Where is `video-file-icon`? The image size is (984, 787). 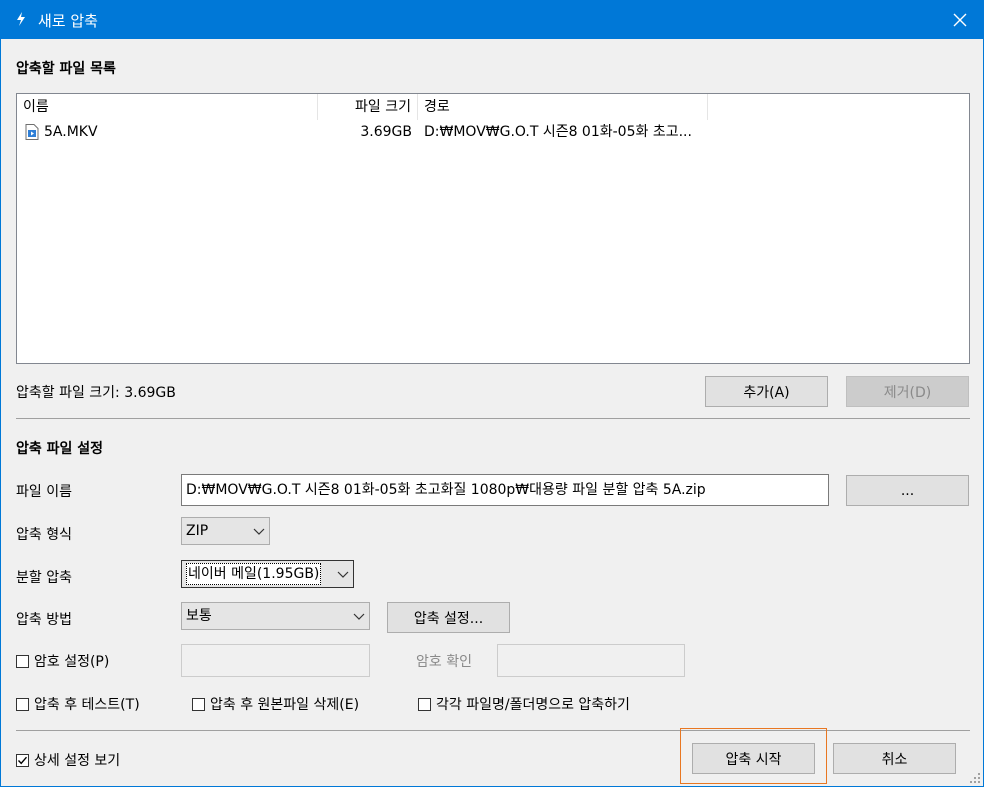 video-file-icon is located at coordinates (32, 132).